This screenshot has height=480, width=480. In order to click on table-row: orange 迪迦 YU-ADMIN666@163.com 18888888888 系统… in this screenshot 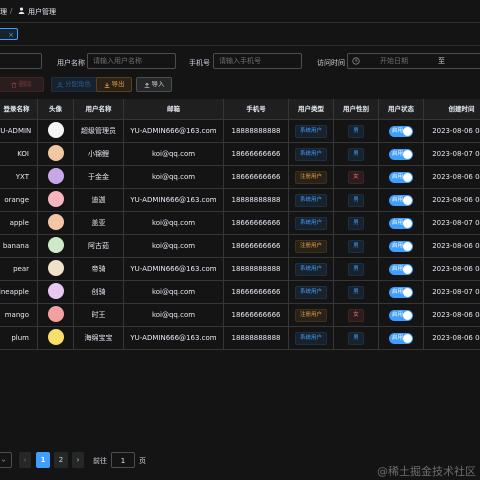, I will do `click(240, 200)`.